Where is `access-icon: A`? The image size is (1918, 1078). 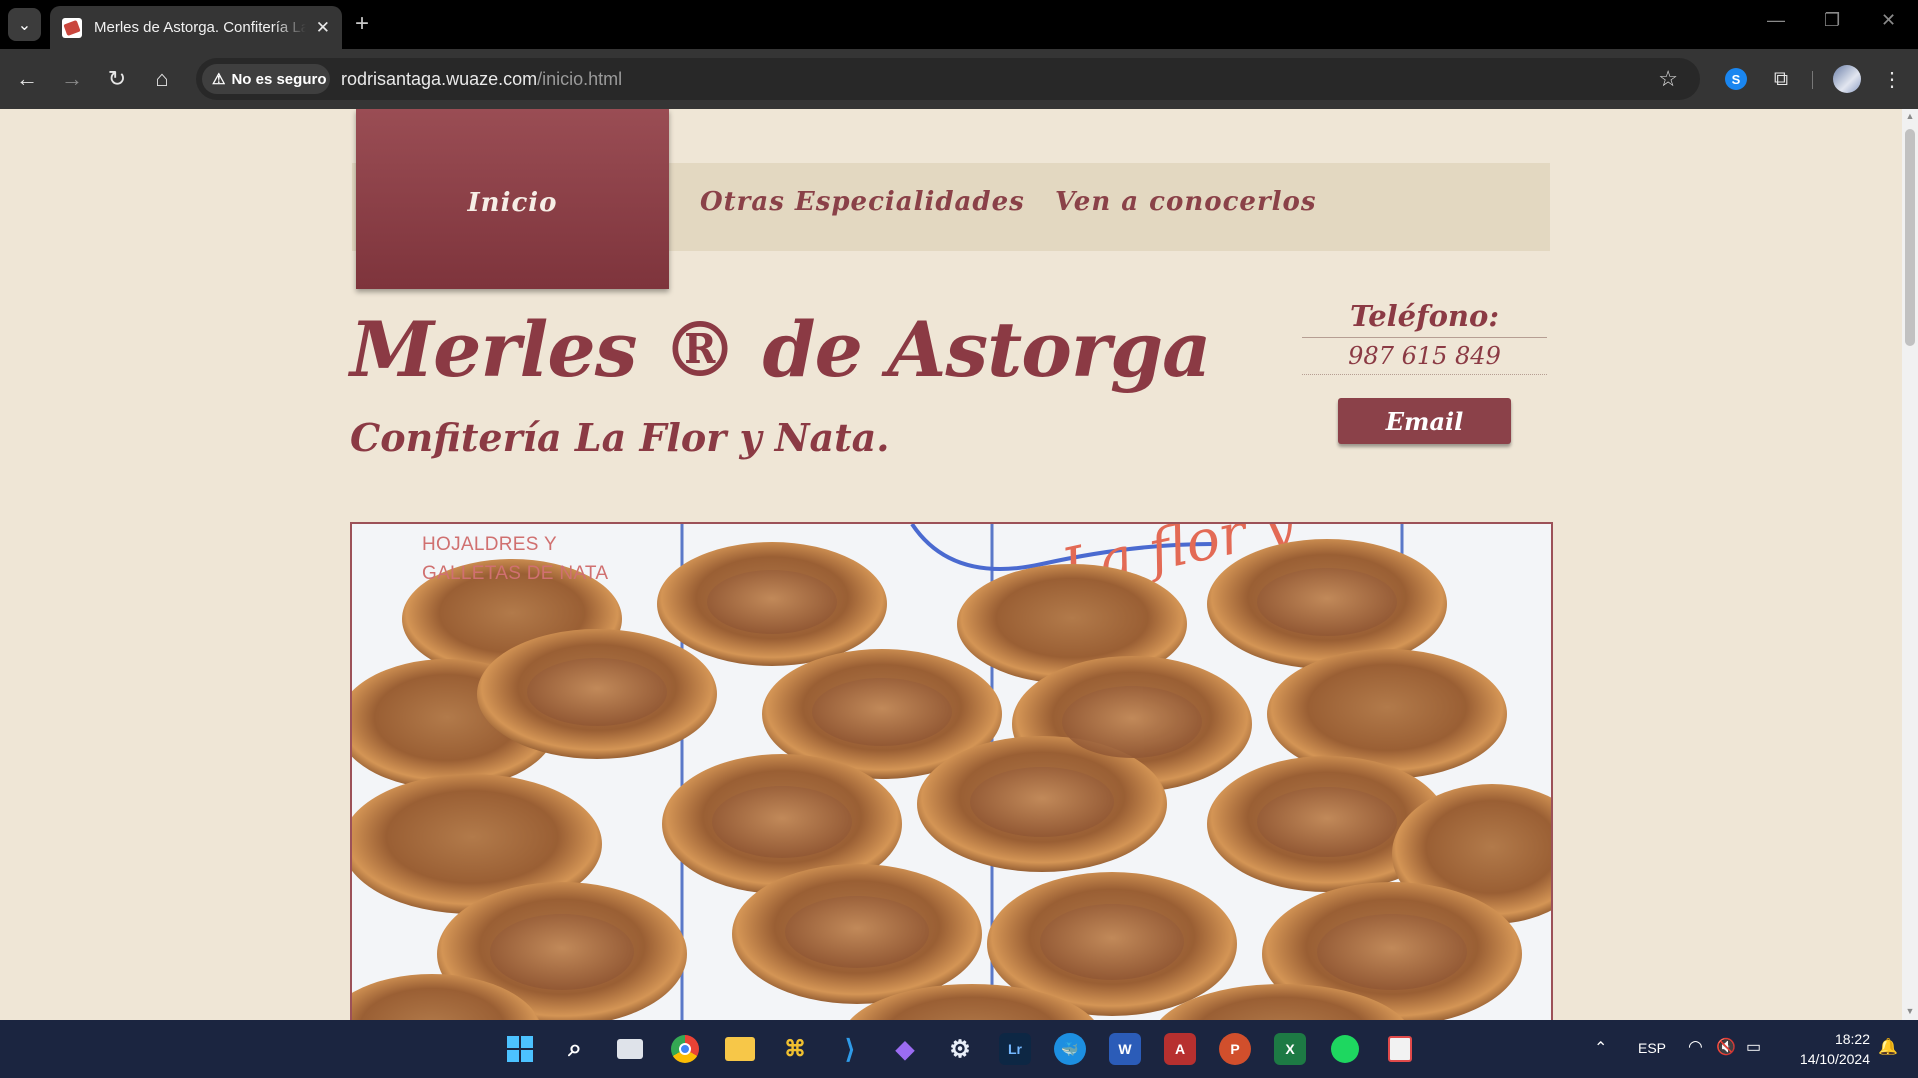 access-icon: A is located at coordinates (1180, 1049).